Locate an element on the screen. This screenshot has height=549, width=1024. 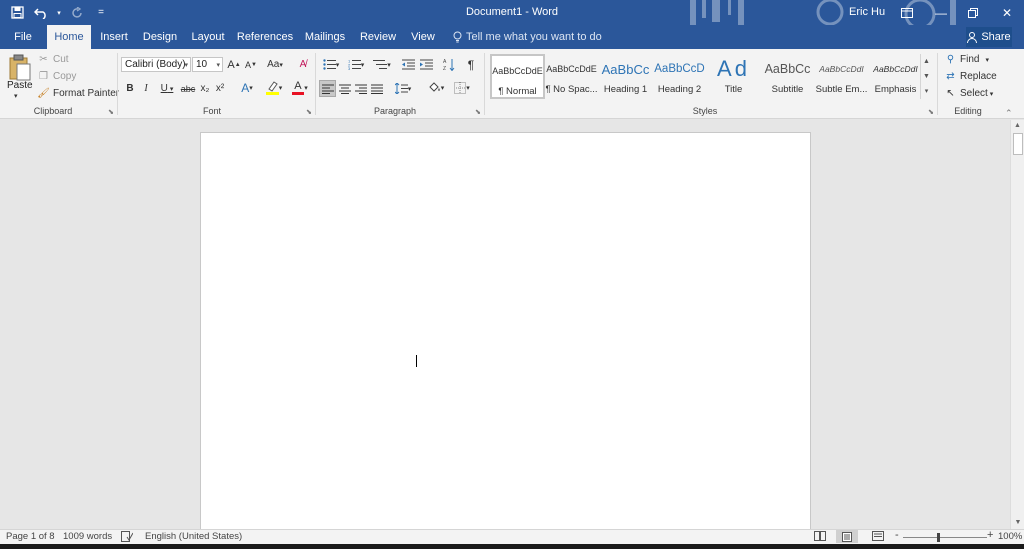
restore-icon is located at coordinates (973, 12).